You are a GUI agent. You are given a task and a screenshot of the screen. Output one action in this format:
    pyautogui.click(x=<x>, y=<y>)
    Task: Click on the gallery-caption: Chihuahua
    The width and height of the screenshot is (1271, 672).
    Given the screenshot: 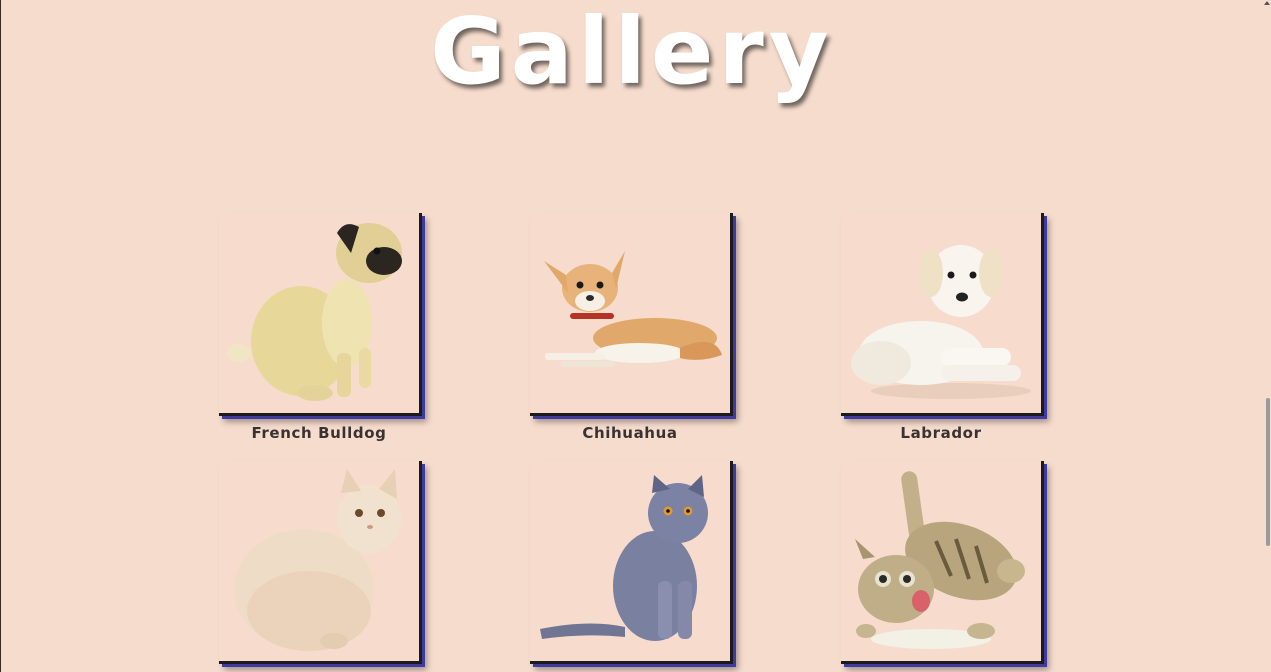 What is the action you would take?
    pyautogui.click(x=630, y=433)
    